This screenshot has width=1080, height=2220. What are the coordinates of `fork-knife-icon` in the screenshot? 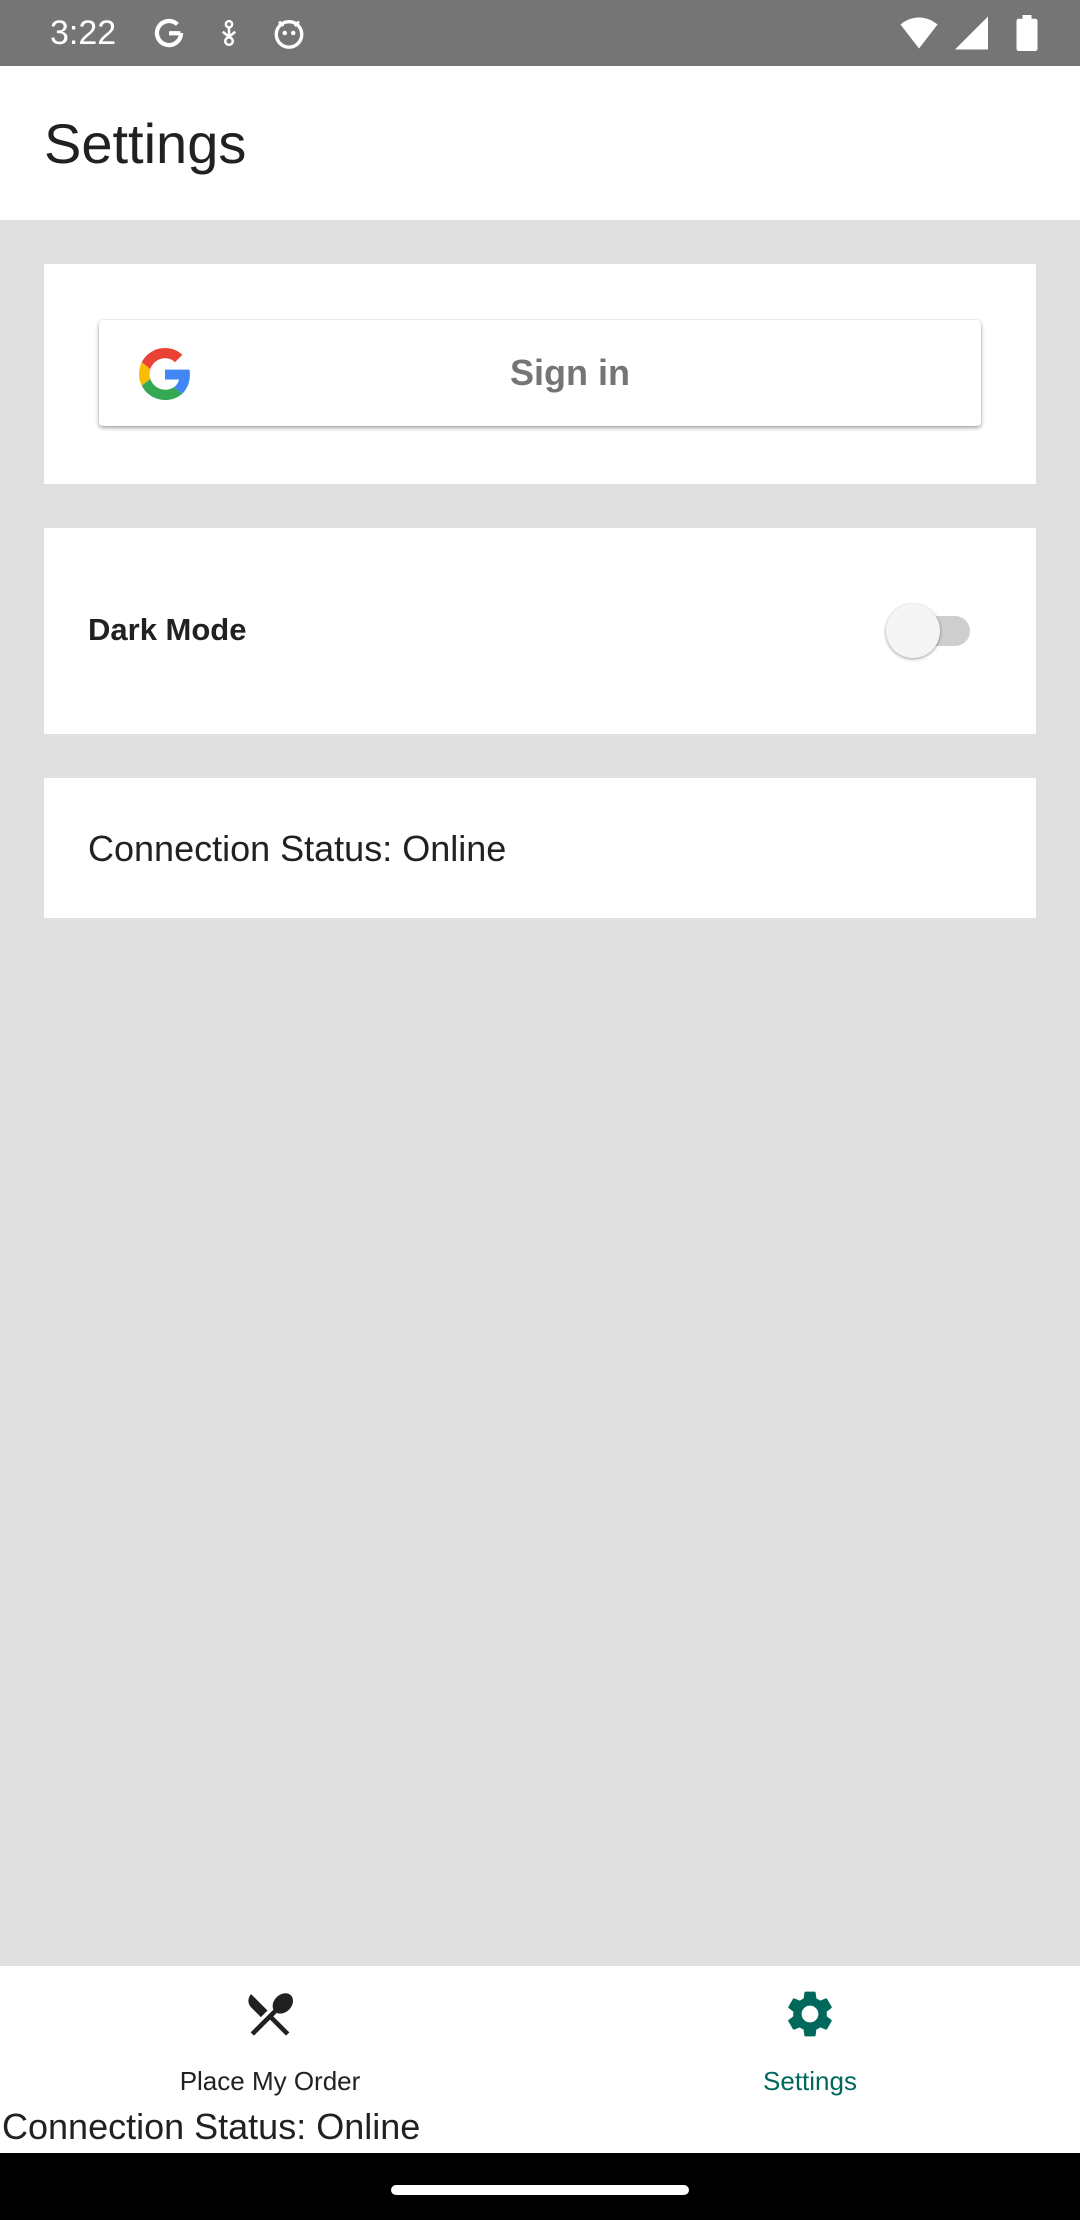 It's located at (271, 2014).